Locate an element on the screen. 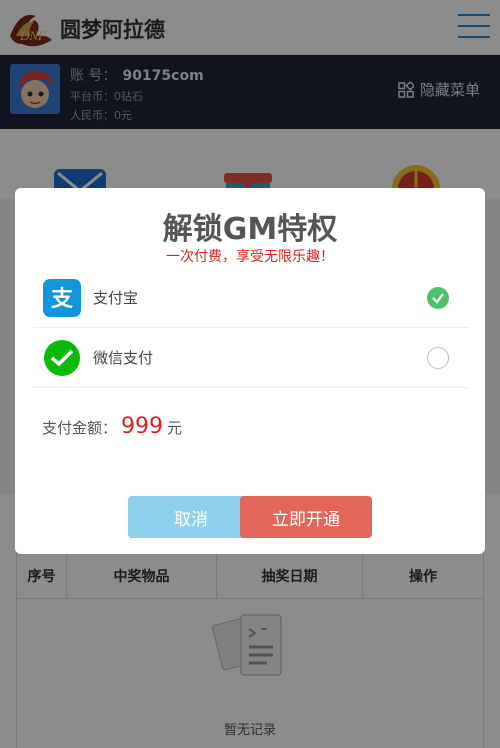 This screenshot has height=748, width=500. payment-amount: 支付金额： 999 元 is located at coordinates (112, 426).